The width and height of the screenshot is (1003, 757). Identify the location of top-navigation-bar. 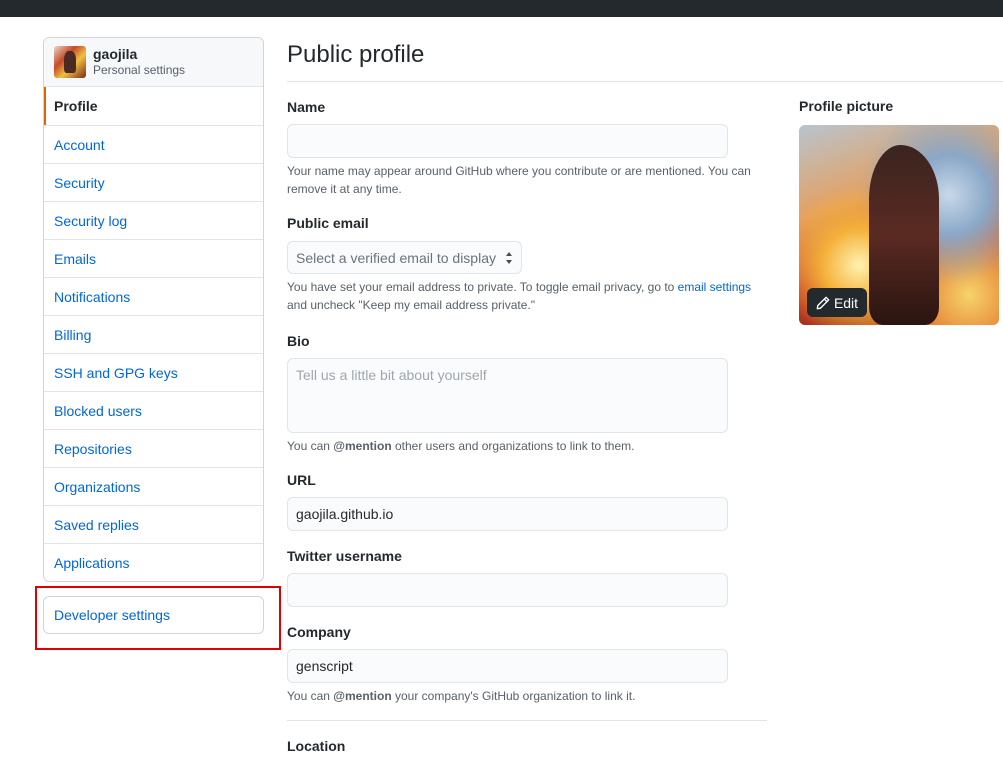
(501, 8).